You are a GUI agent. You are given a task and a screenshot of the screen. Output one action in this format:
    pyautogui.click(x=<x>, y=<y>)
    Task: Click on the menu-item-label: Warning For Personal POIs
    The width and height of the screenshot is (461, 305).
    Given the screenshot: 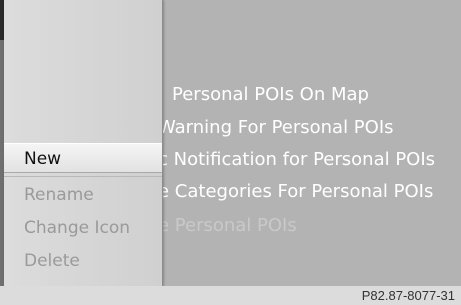 What is the action you would take?
    pyautogui.click(x=276, y=127)
    